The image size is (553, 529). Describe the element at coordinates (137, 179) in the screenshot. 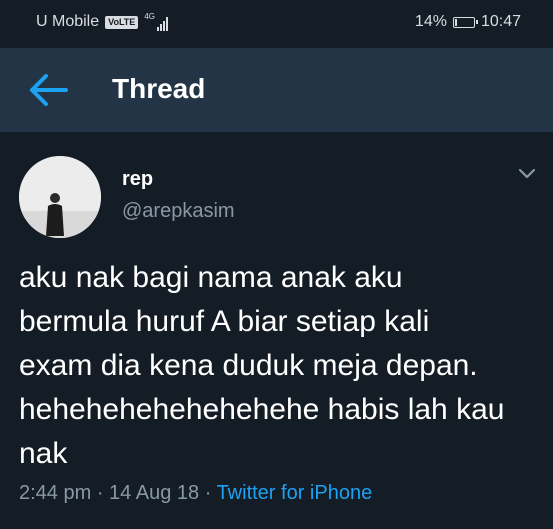

I see `display-name: rep` at that location.